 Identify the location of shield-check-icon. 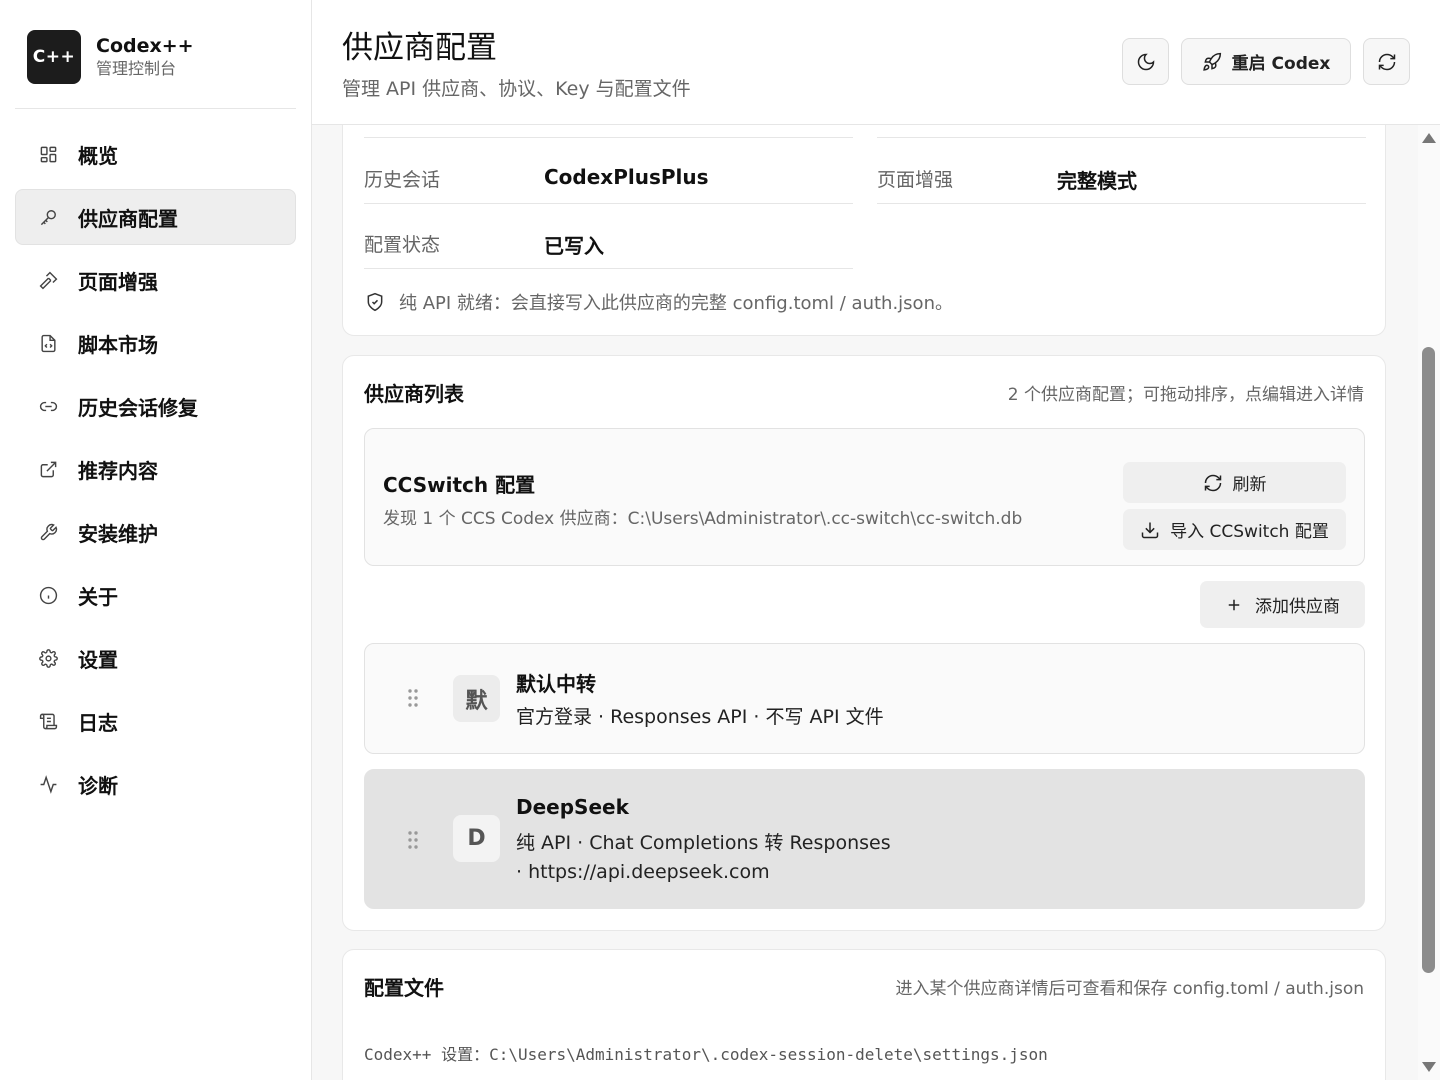
(382, 302).